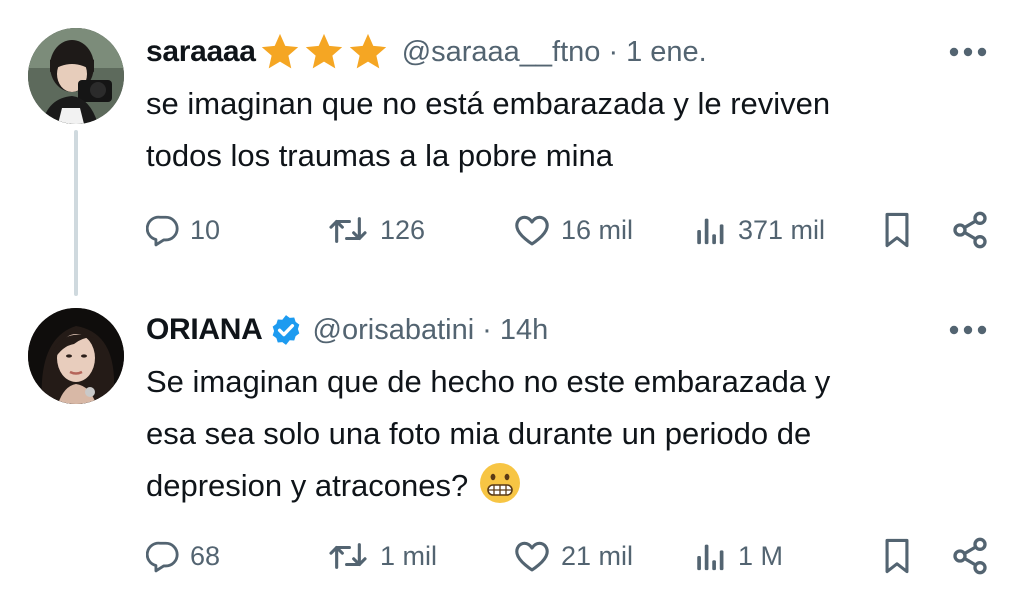  Describe the element at coordinates (500, 483) in the screenshot. I see `grimacing-face-emoji` at that location.